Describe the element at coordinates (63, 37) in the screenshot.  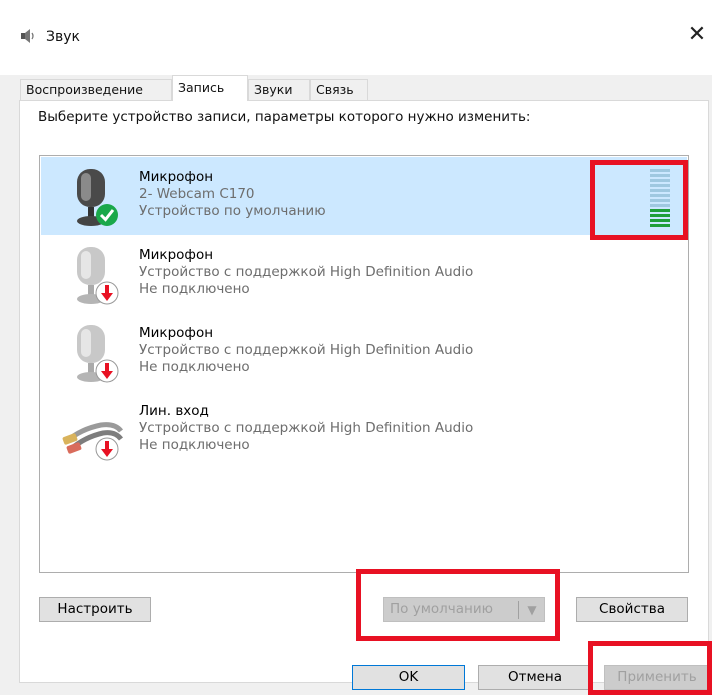
I see `window-title: Звук` at that location.